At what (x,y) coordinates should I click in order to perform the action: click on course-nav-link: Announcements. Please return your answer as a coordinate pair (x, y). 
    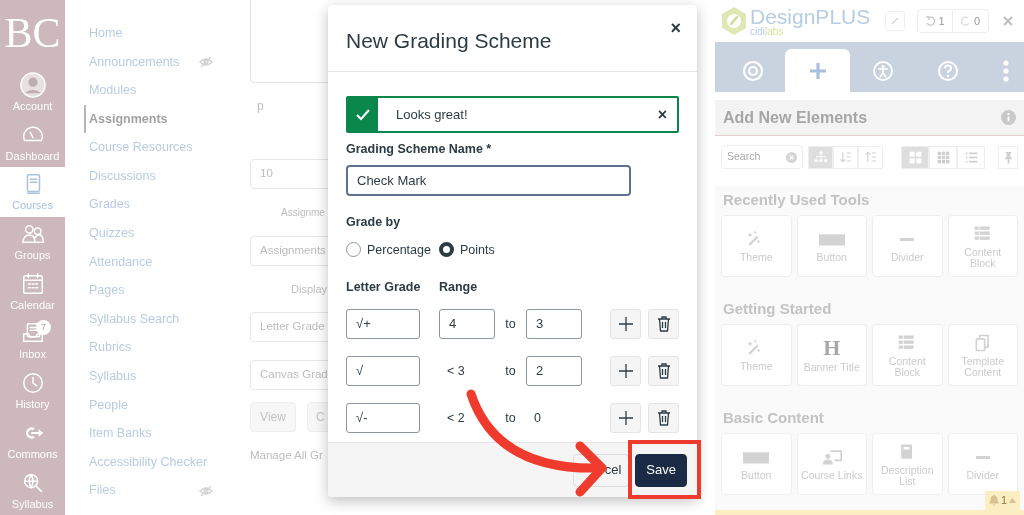
    Looking at the image, I should click on (149, 62).